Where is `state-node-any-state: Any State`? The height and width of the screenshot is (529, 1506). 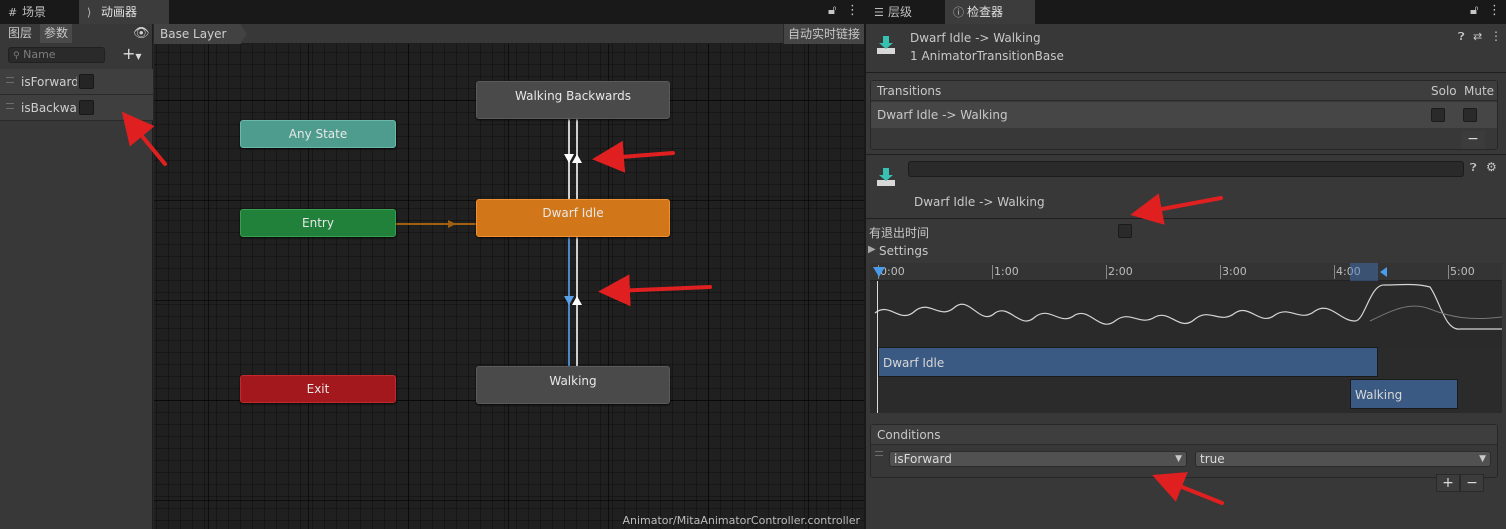 state-node-any-state: Any State is located at coordinates (318, 134).